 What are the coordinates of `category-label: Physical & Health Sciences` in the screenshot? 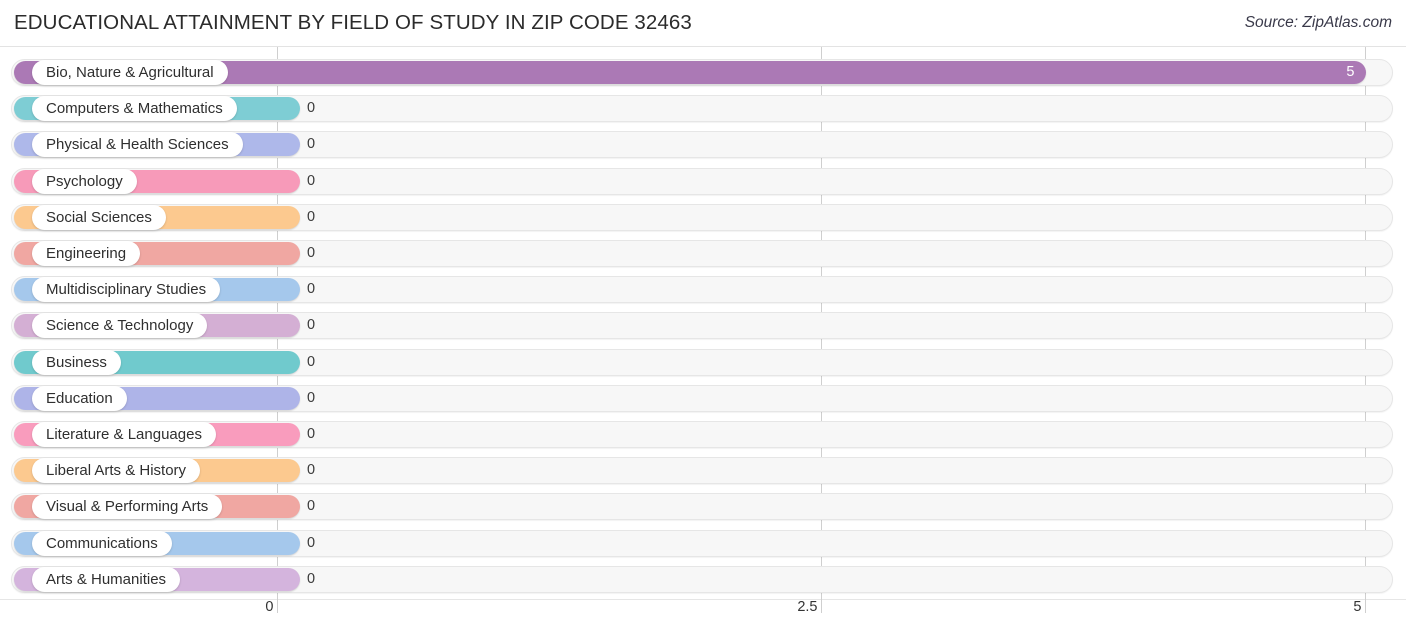 It's located at (137, 145).